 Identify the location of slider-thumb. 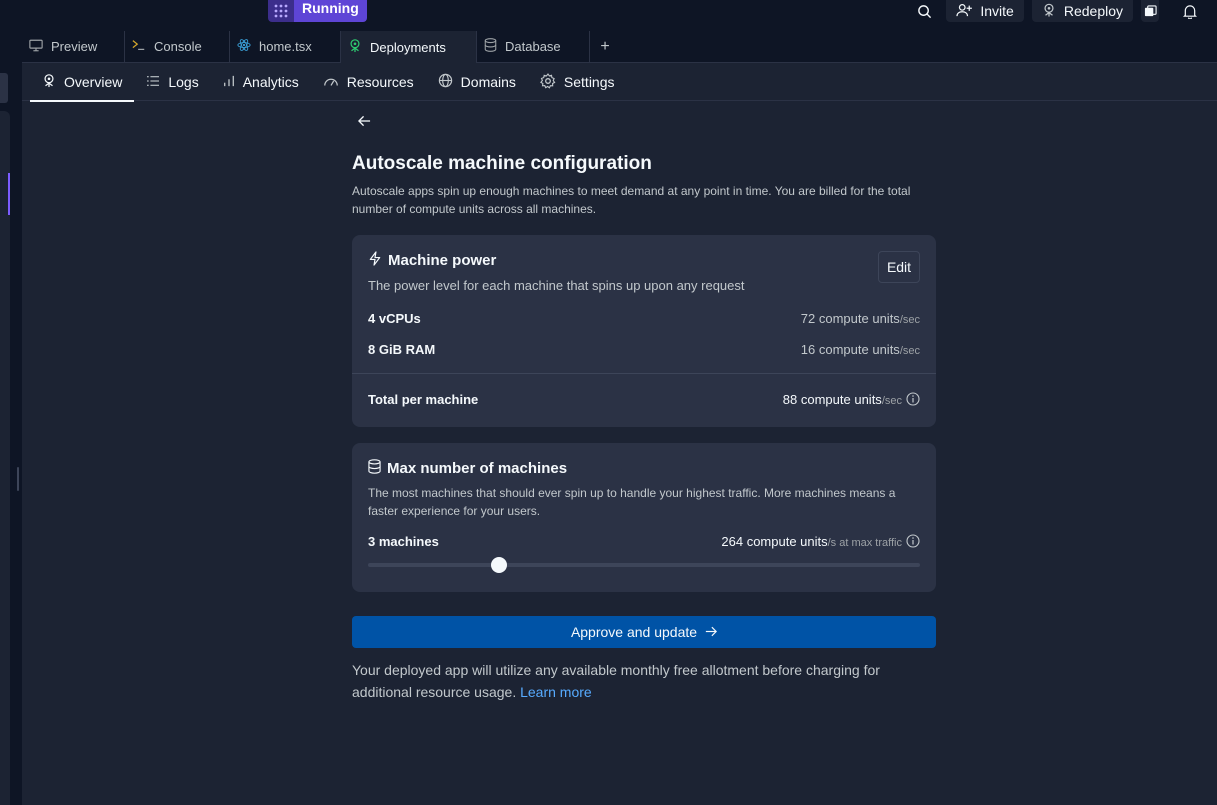
(499, 565).